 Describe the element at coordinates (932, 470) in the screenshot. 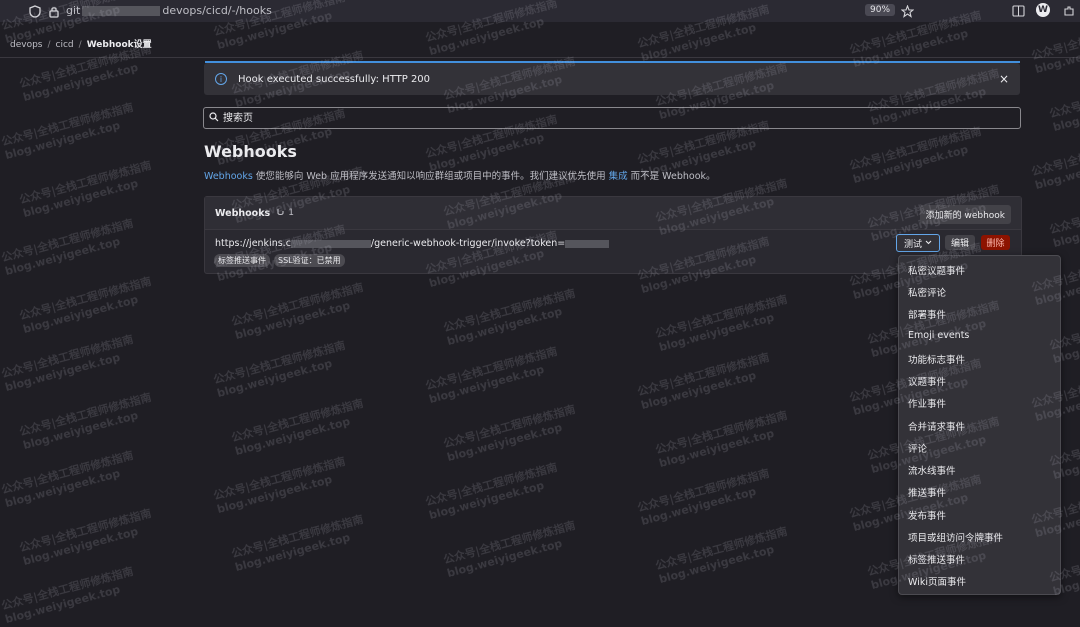

I see `dropdown-item-pipeline: 流水线事件` at that location.